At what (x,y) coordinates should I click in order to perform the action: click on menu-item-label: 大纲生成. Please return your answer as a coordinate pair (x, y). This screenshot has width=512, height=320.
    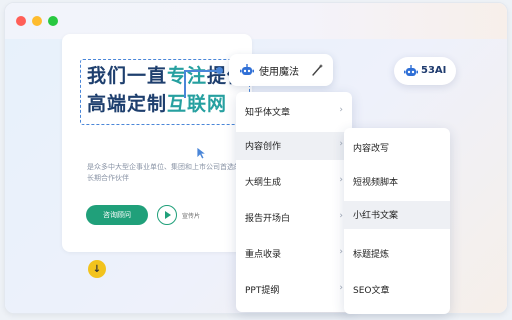
    Looking at the image, I should click on (263, 183).